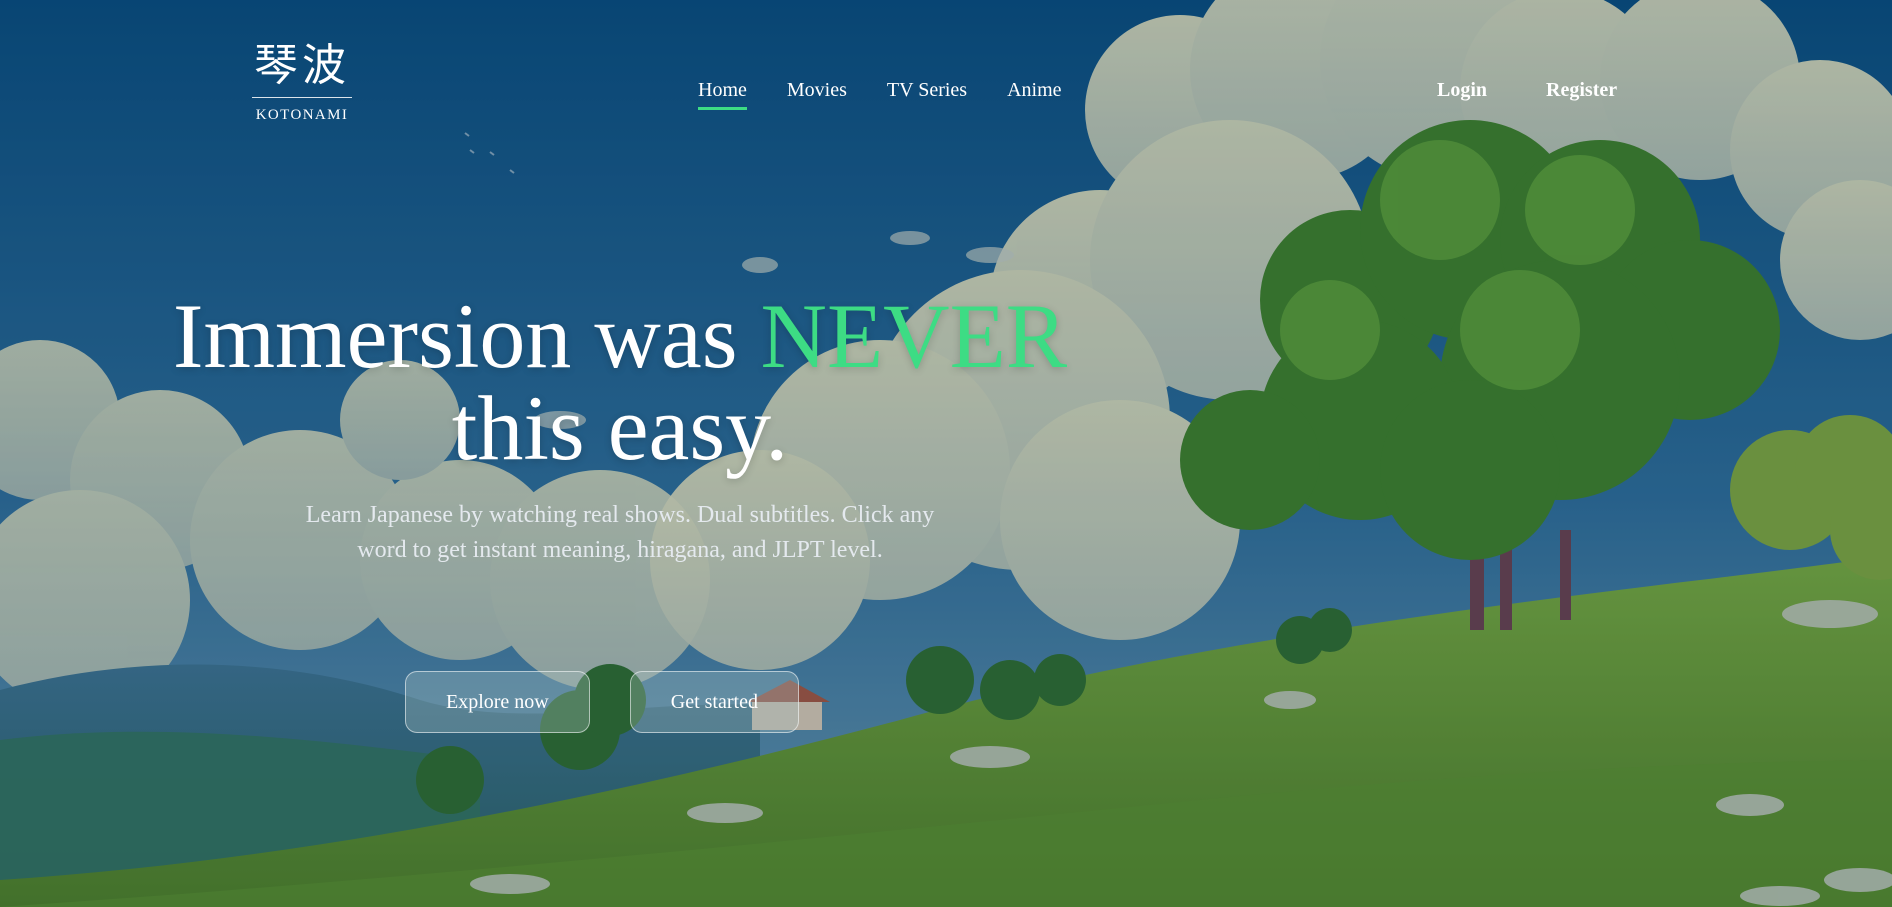 The width and height of the screenshot is (1892, 907). Describe the element at coordinates (880, 94) in the screenshot. I see `main-nav: Home Movies TV Series Anime` at that location.